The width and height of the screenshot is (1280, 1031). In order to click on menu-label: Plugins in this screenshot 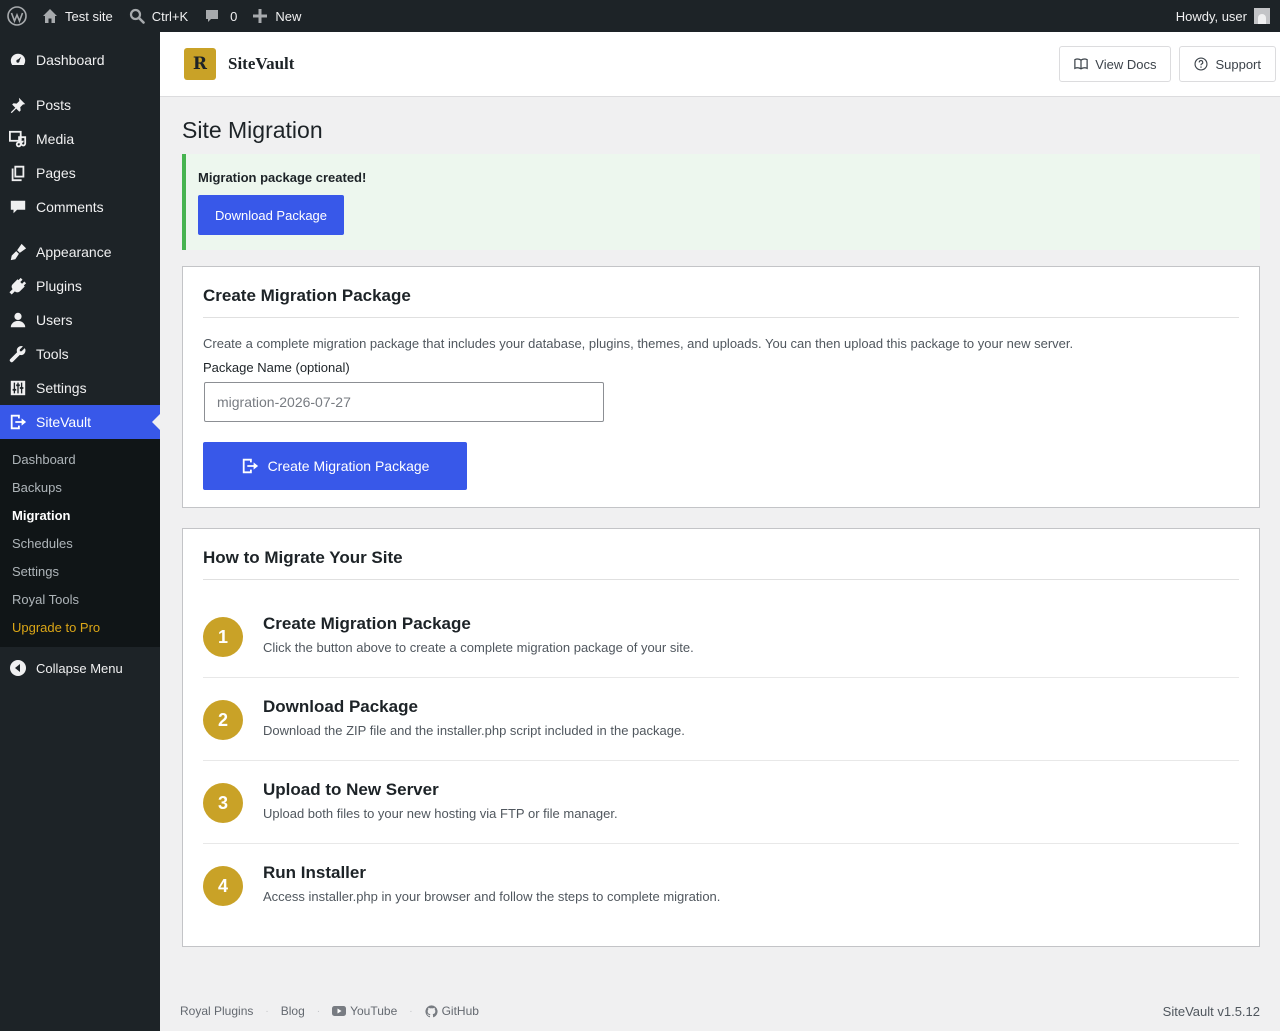, I will do `click(59, 286)`.